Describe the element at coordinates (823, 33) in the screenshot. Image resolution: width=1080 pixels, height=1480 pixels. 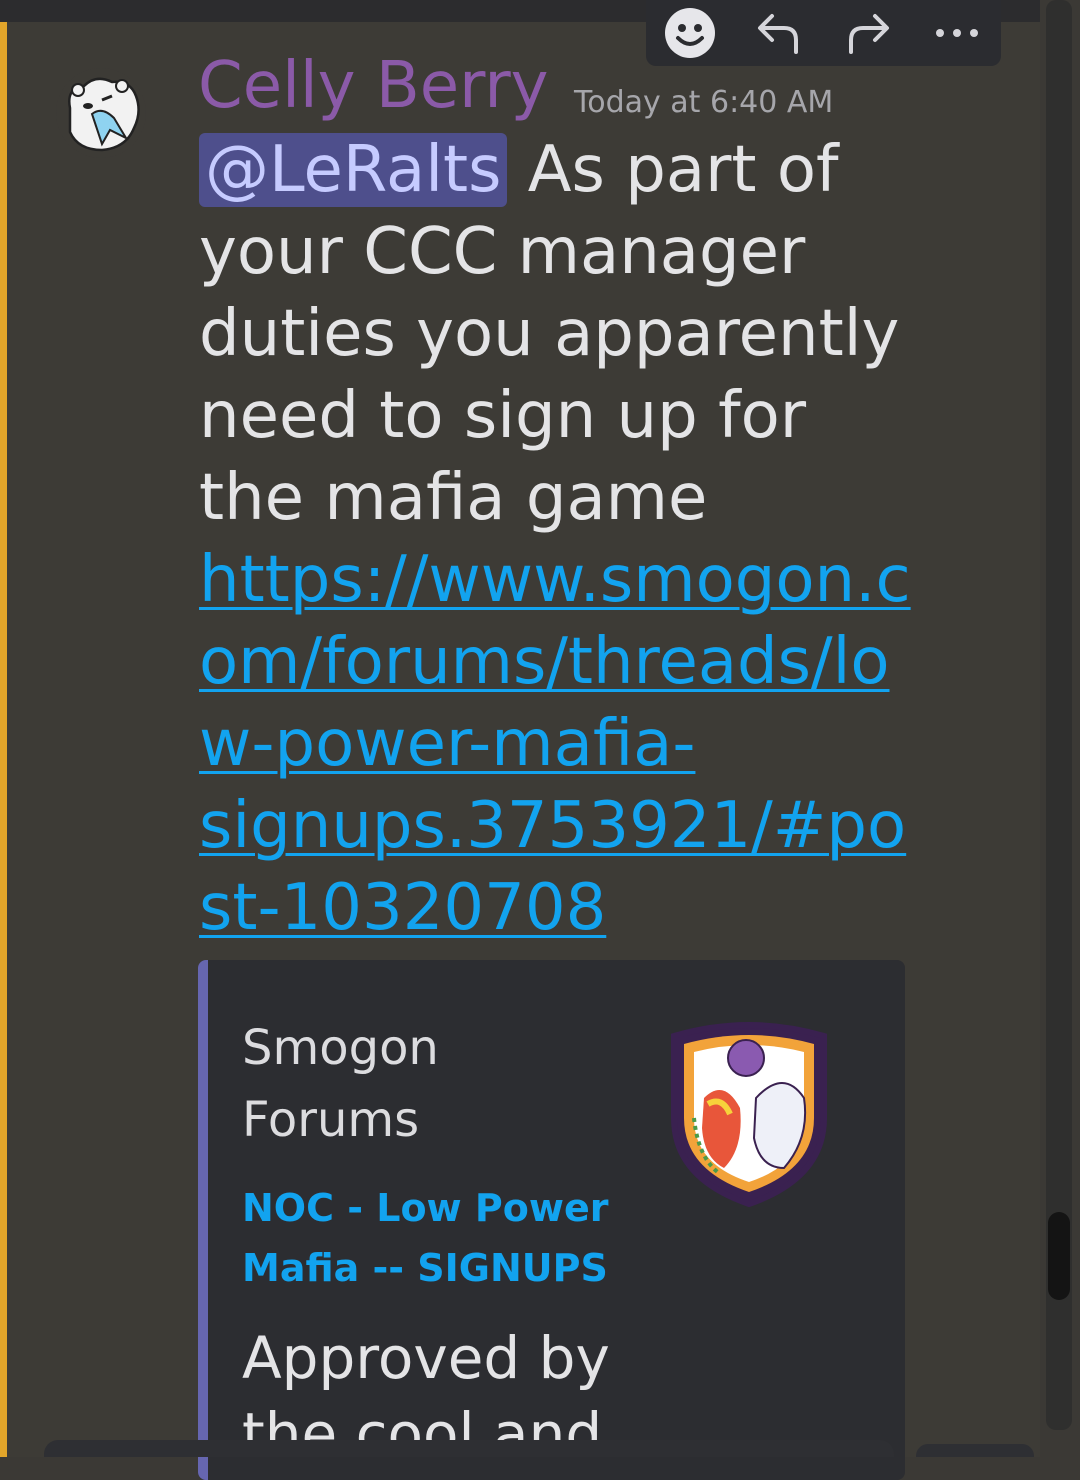
I see `message-toolbar` at that location.